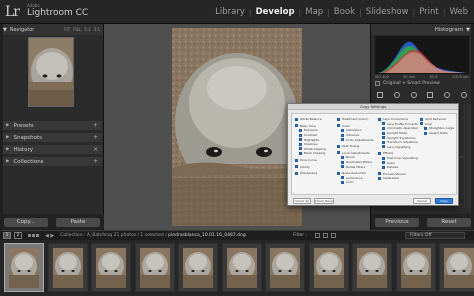  I want to click on cancel-button: Cancel, so click(422, 201).